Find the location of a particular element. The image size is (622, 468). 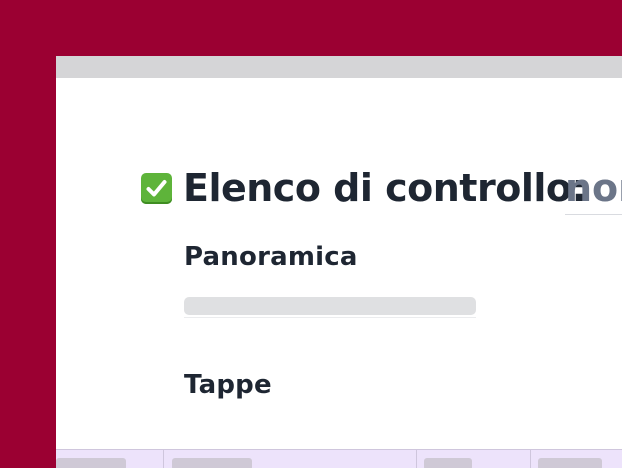

steps-table-header is located at coordinates (339, 458).